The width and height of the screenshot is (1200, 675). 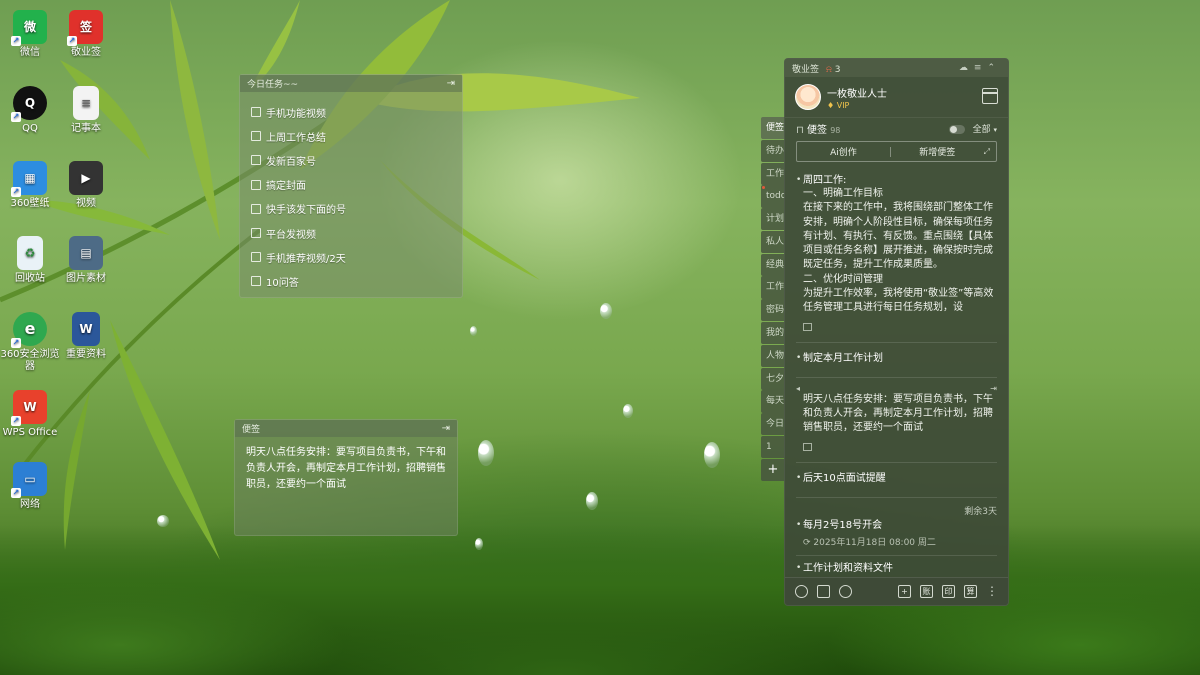 I want to click on remaining-days: 剩余3天, so click(x=980, y=511).